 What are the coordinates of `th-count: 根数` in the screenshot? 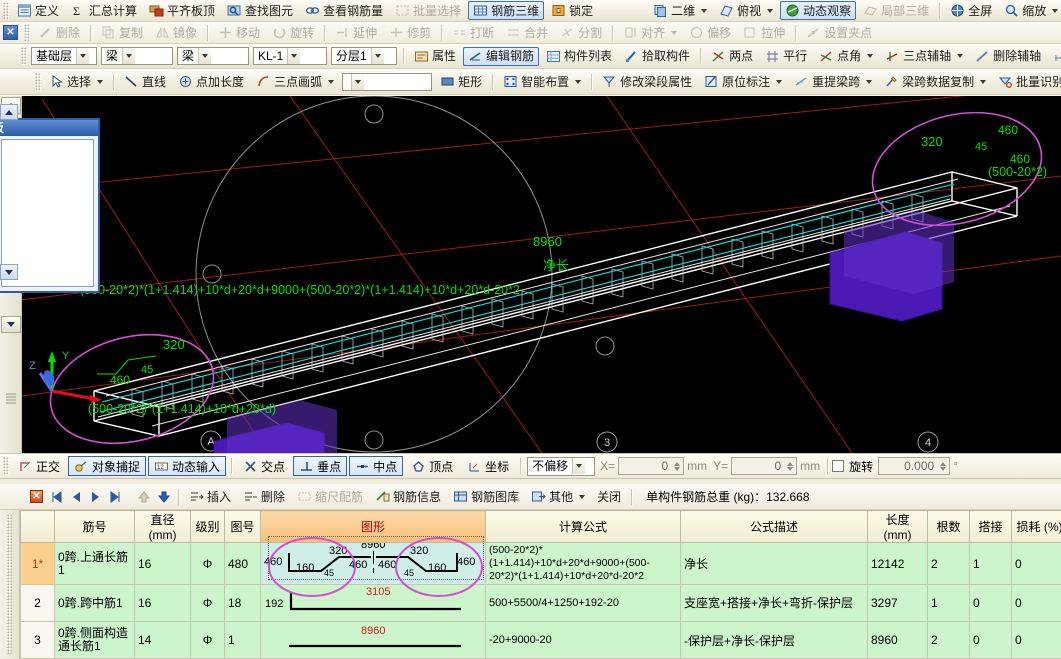 It's located at (948, 526).